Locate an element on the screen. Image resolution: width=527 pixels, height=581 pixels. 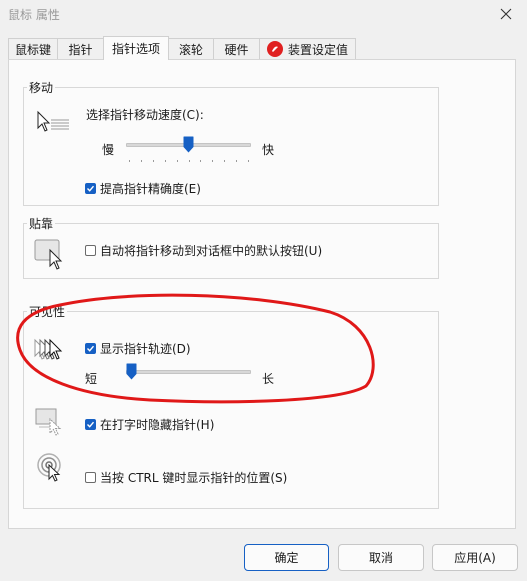
snap-group: 贴靠 自动将指针移动到对话框中的默认按钮(U) is located at coordinates (231, 247).